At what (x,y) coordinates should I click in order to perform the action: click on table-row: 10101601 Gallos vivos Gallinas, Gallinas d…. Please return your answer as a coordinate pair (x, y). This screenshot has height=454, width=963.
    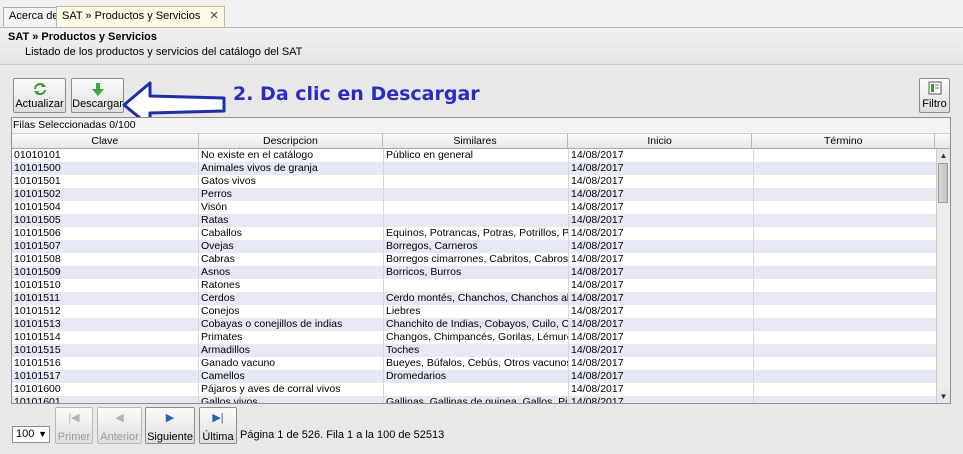
    Looking at the image, I should click on (474, 399).